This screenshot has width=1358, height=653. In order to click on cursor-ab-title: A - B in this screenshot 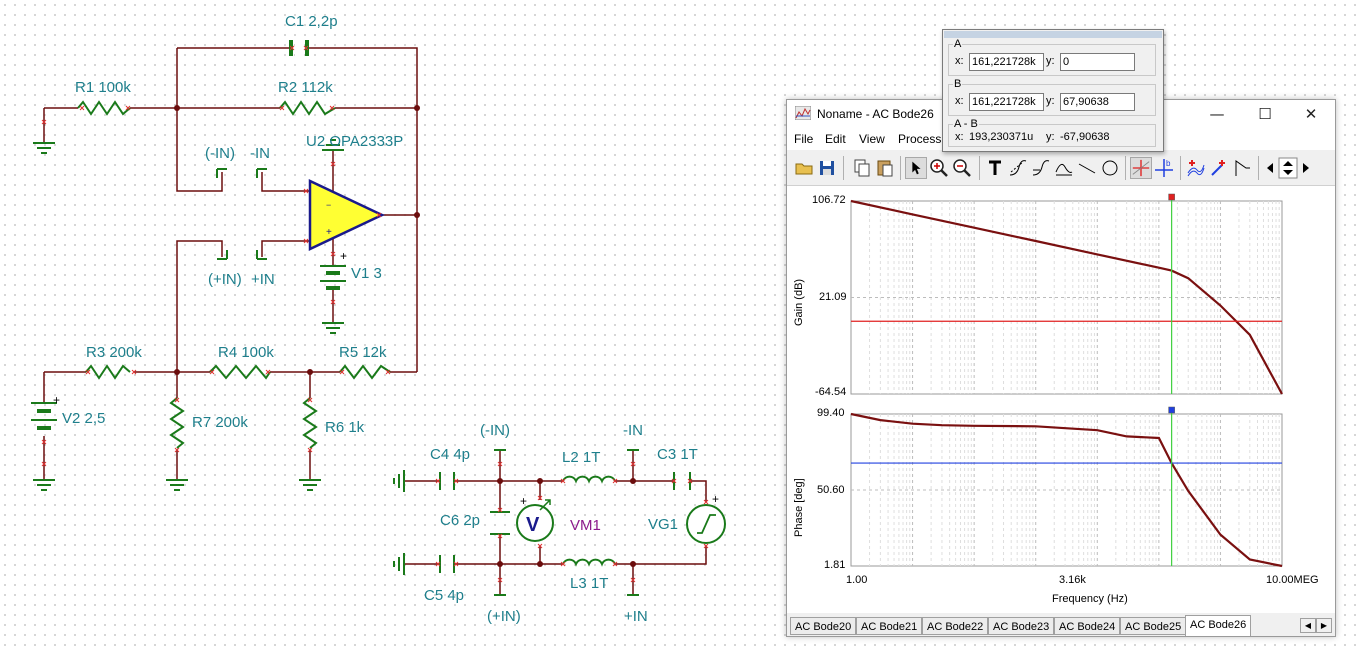, I will do `click(966, 124)`.